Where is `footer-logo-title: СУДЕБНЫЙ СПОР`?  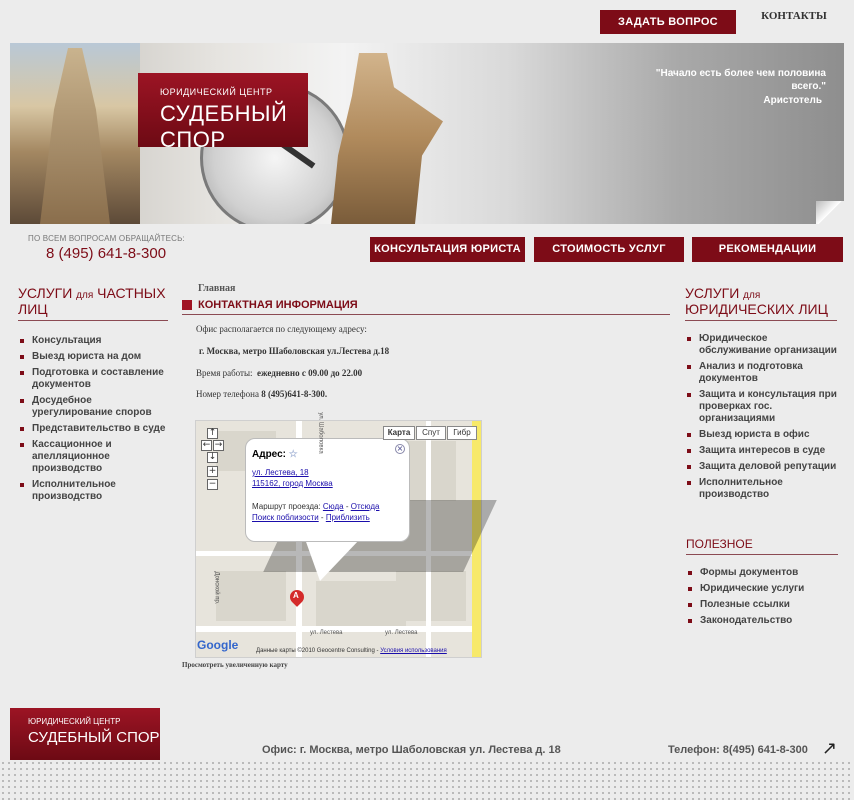
footer-logo-title: СУДЕБНЫЙ СПОР is located at coordinates (94, 737).